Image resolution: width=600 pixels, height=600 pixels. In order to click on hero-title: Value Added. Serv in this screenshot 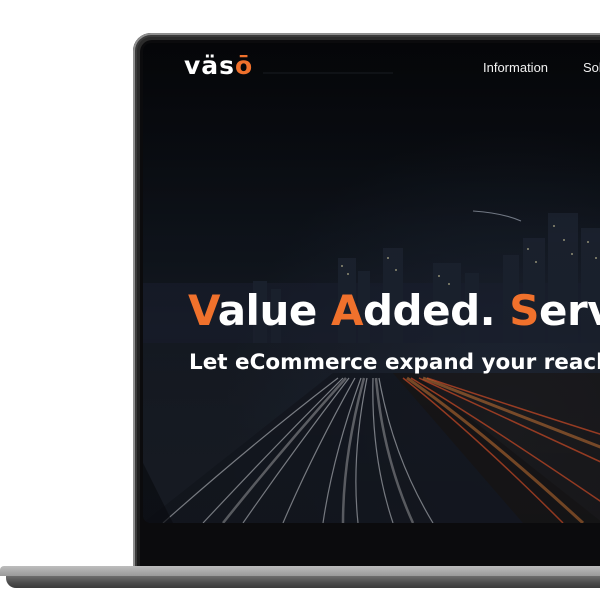, I will do `click(394, 311)`.